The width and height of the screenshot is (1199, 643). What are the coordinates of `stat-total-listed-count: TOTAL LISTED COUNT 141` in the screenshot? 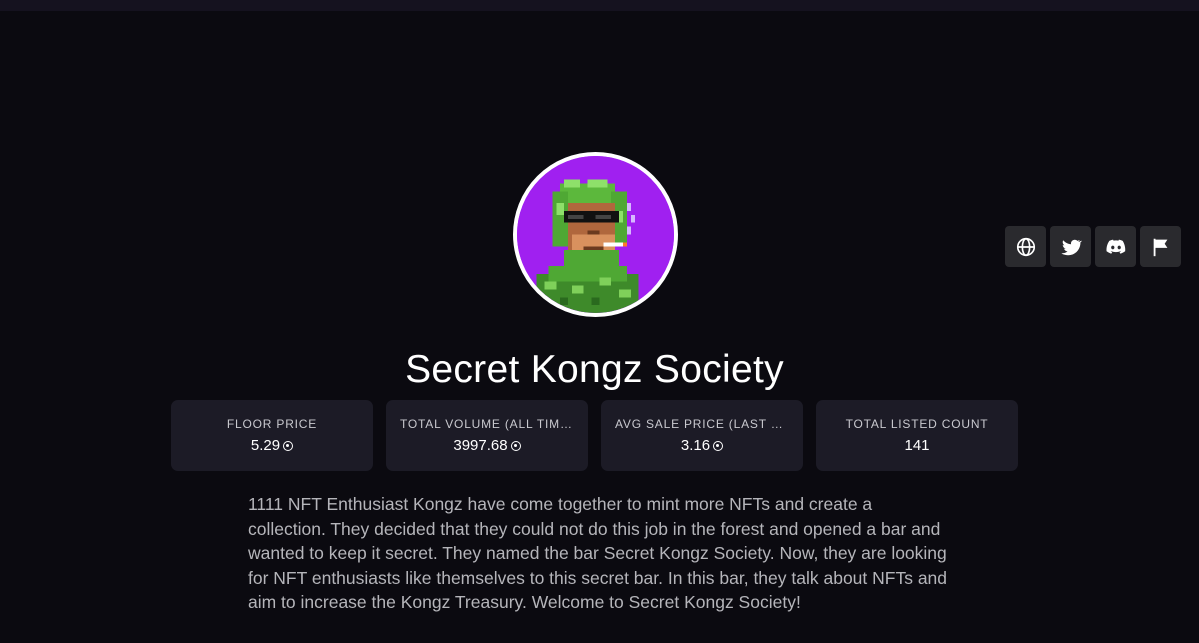 It's located at (917, 435).